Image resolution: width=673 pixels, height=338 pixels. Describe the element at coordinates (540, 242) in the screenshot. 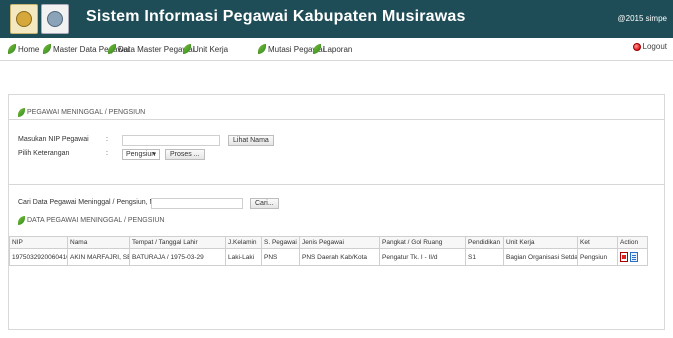

I see `header-unit: Unit Kerja` at that location.